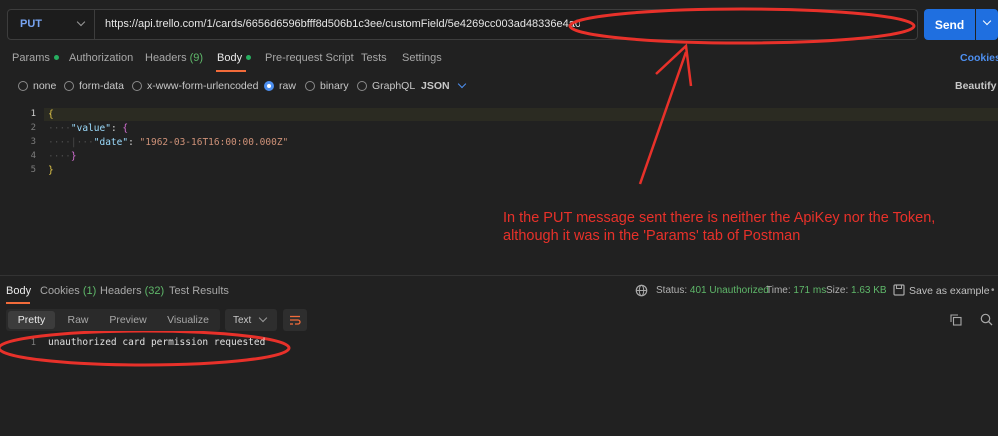 Image resolution: width=998 pixels, height=436 pixels. Describe the element at coordinates (188, 320) in the screenshot. I see `view-visualize: Visualize` at that location.